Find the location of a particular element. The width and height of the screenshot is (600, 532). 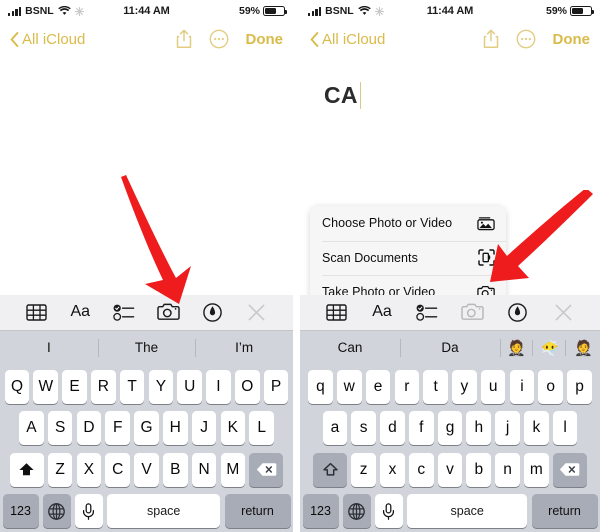

key: t is located at coordinates (435, 386).